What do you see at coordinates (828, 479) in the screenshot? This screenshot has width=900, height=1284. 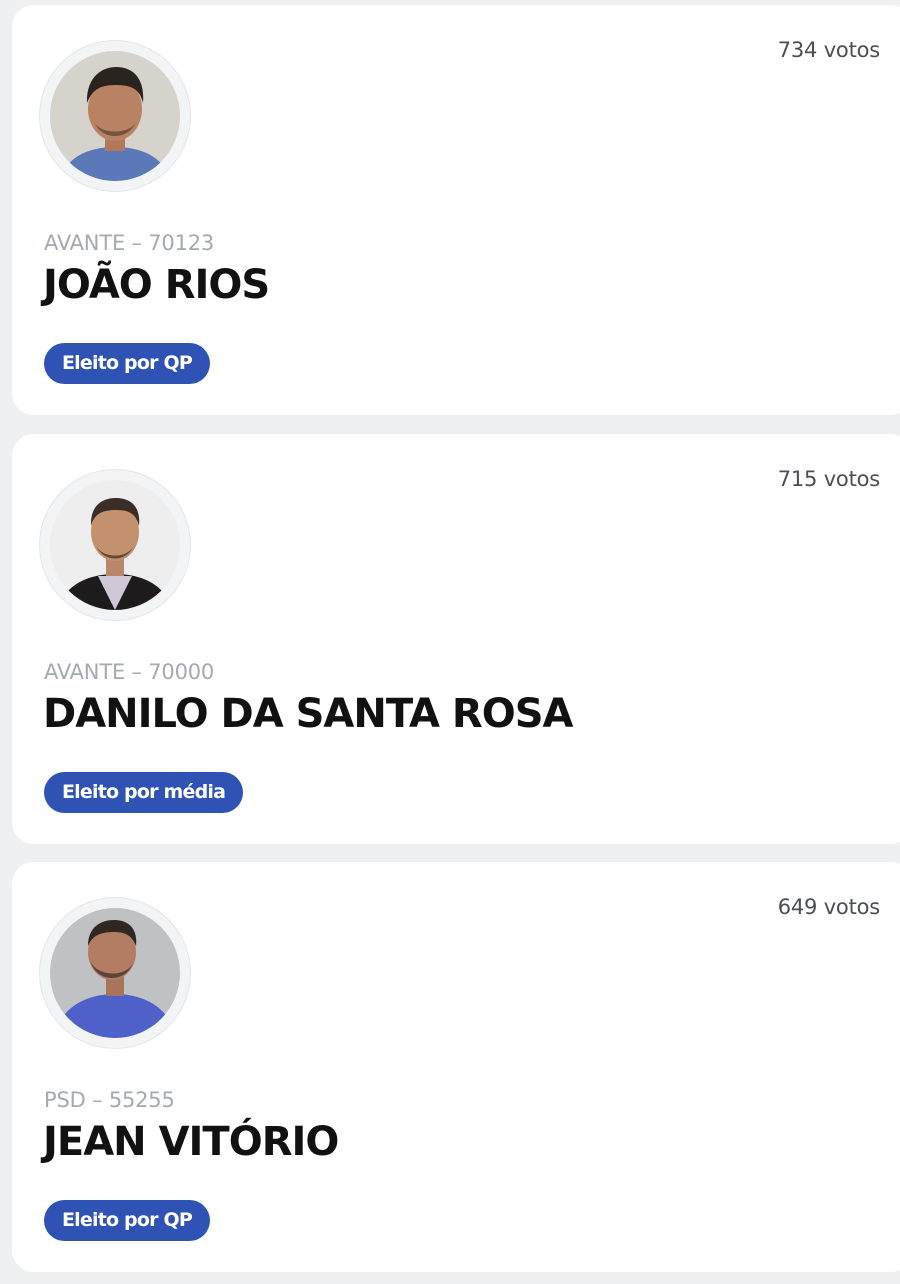 I see `vote-count: 715 votos` at bounding box center [828, 479].